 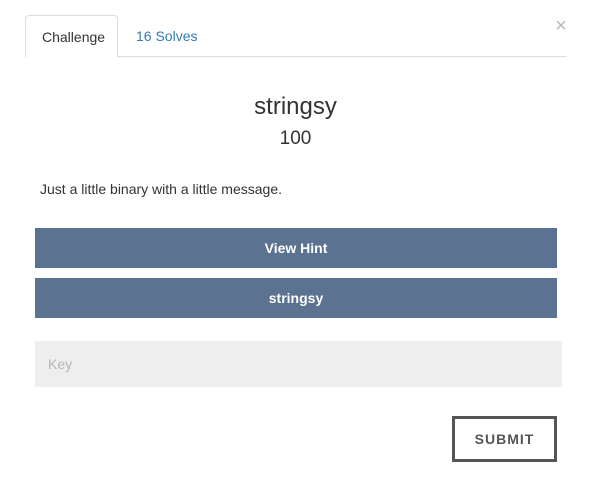 I want to click on submit-button: SUBMIT, so click(x=504, y=439).